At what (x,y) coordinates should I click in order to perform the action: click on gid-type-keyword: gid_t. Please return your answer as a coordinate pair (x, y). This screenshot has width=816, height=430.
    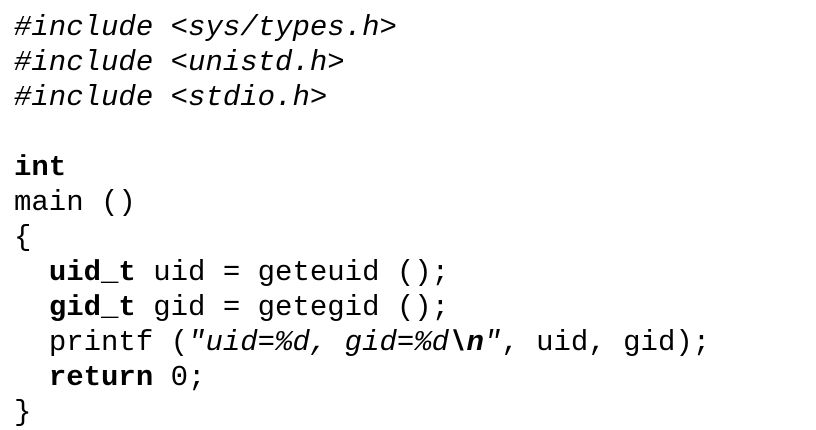
    Looking at the image, I should click on (92, 307).